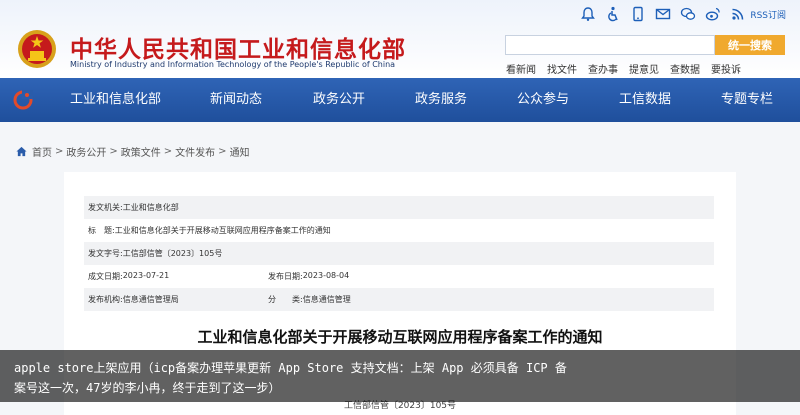 The image size is (800, 415). What do you see at coordinates (610, 45) in the screenshot?
I see `search-input` at bounding box center [610, 45].